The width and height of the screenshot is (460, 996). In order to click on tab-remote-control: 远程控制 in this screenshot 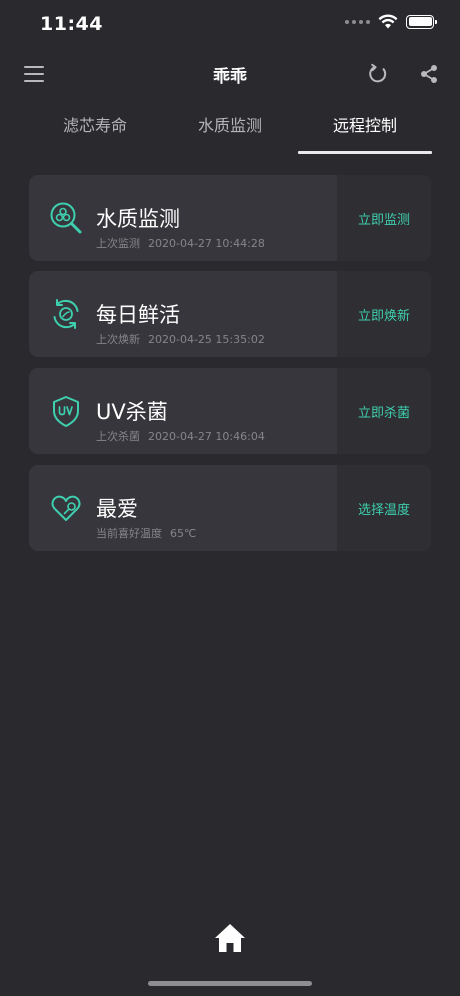, I will do `click(365, 128)`.